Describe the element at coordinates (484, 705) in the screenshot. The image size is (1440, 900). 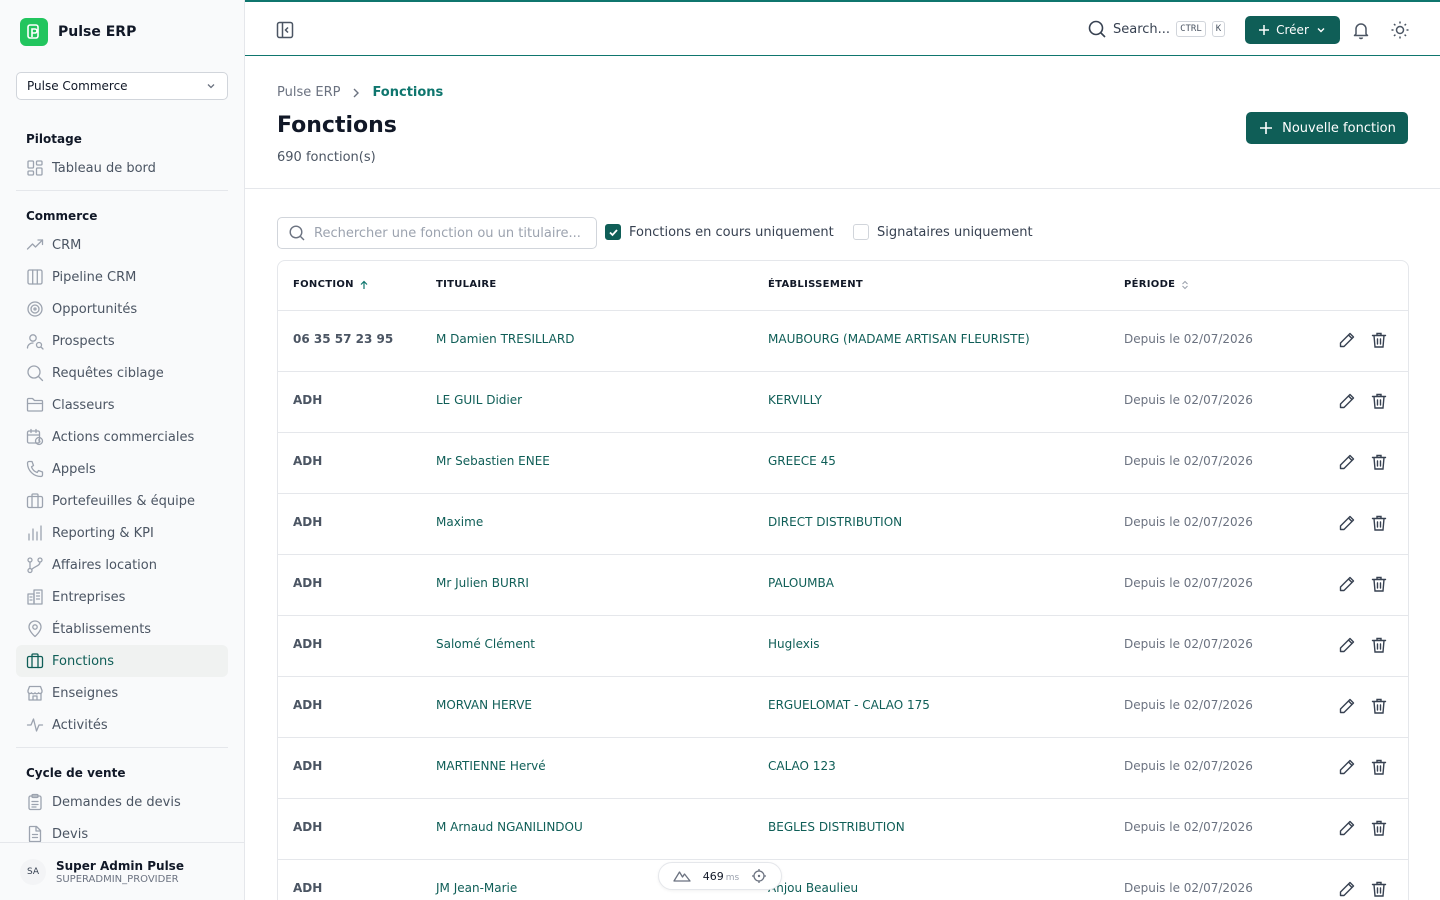
I see `cell-titulaire-link: MORVAN HERVE` at that location.